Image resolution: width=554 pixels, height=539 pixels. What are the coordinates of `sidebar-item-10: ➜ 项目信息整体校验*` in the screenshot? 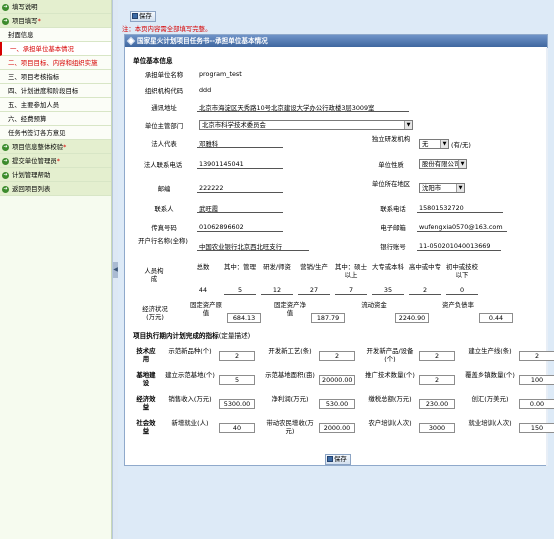 It's located at (55, 147).